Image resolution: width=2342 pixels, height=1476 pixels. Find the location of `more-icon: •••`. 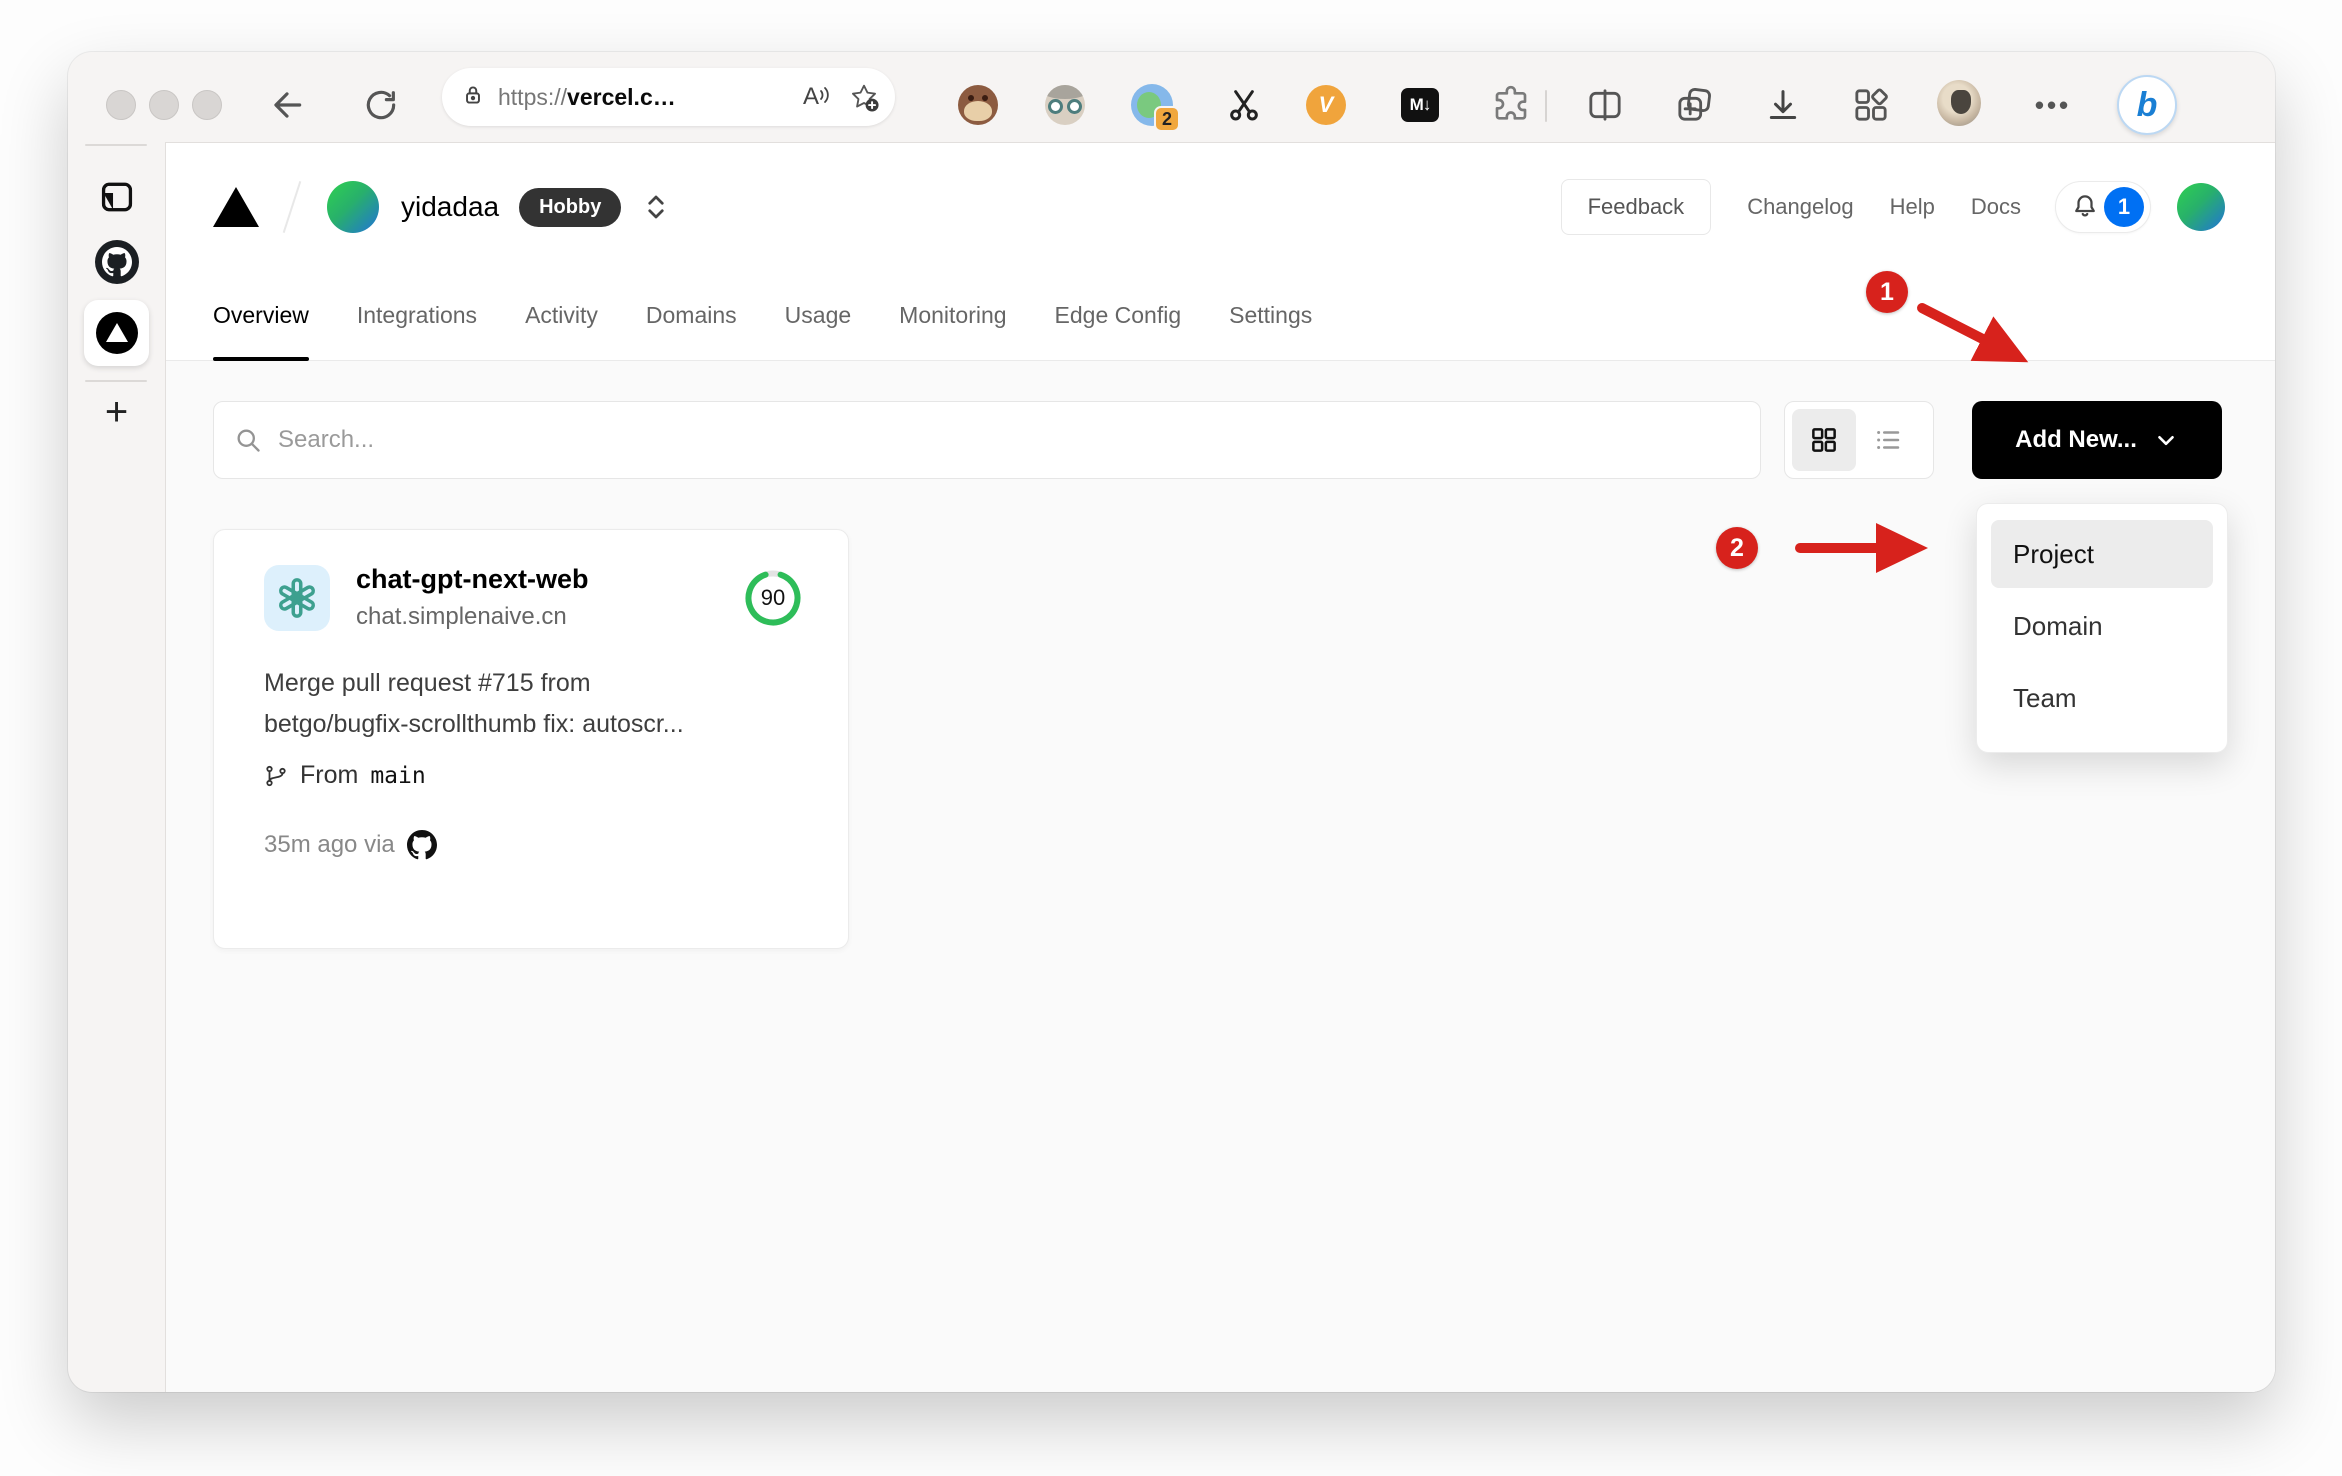

more-icon: ••• is located at coordinates (2053, 105).